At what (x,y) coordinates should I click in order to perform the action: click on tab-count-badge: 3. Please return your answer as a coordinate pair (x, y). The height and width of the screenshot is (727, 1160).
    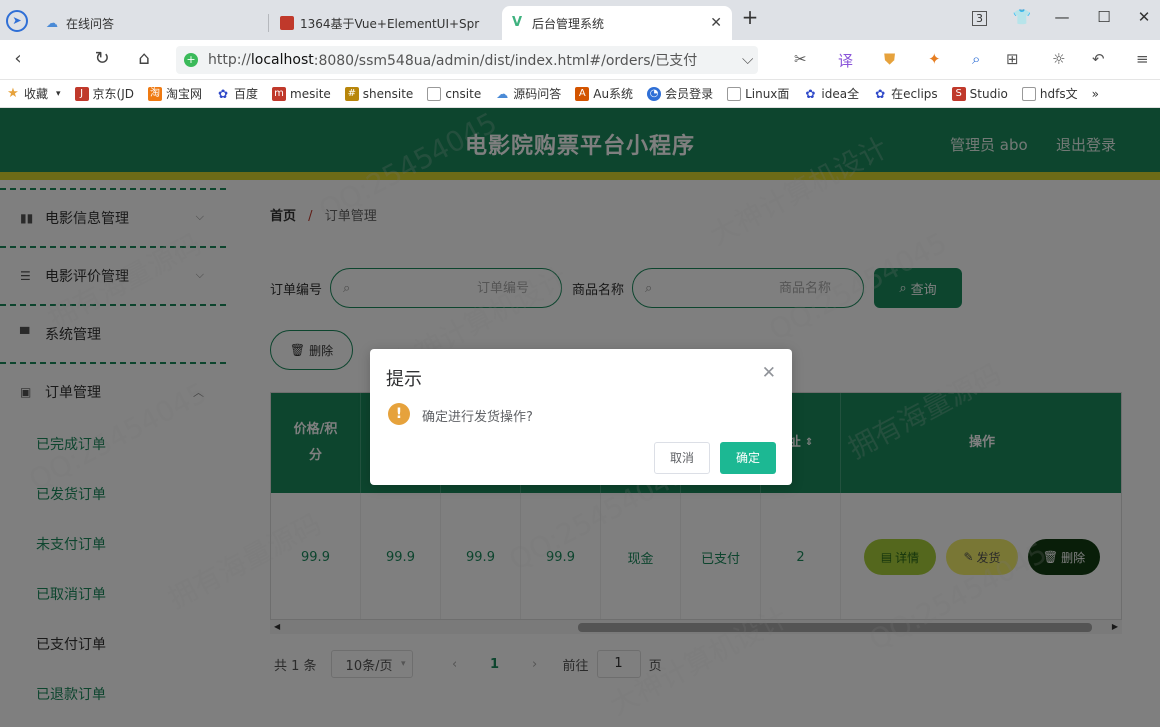
    Looking at the image, I should click on (979, 18).